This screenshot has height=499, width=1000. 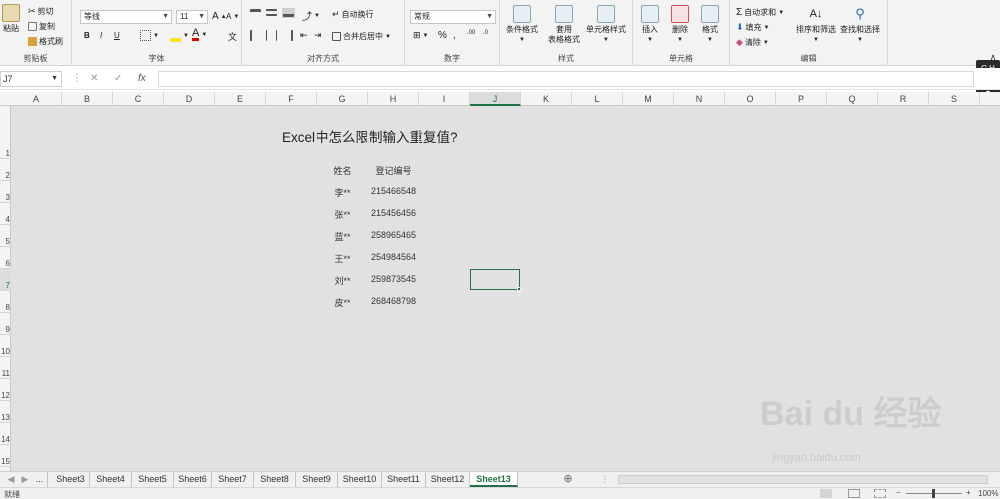 I want to click on row-header-3: 3, so click(x=5, y=192).